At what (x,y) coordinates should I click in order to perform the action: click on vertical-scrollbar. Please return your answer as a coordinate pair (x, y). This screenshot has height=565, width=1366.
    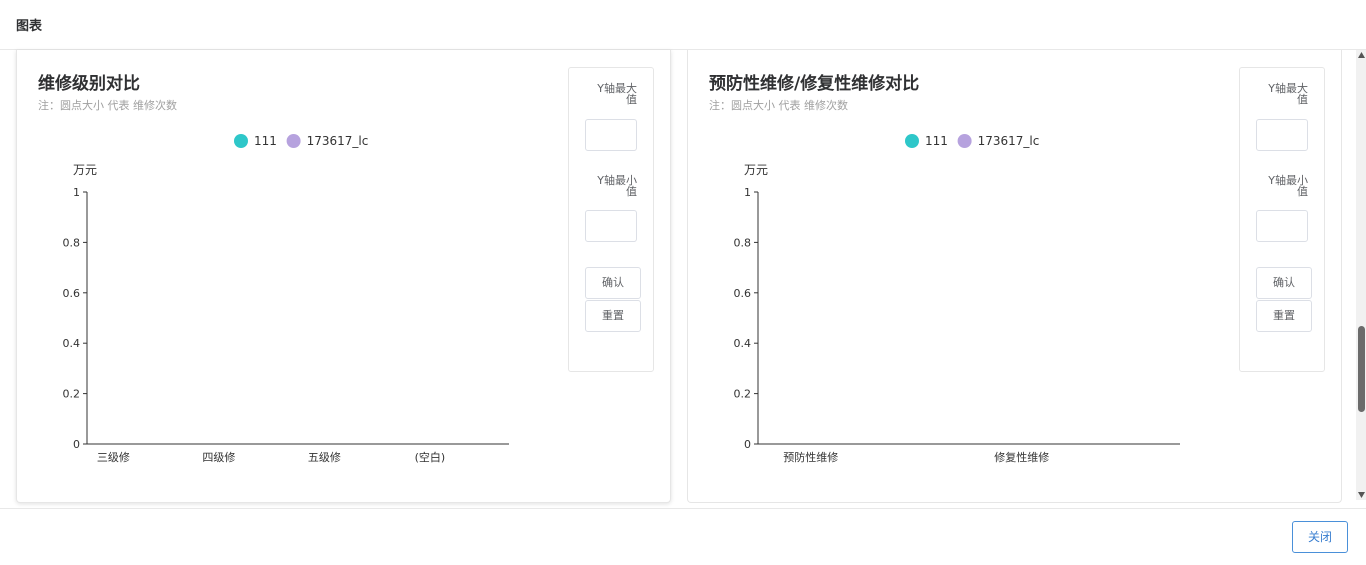
    Looking at the image, I should click on (1361, 275).